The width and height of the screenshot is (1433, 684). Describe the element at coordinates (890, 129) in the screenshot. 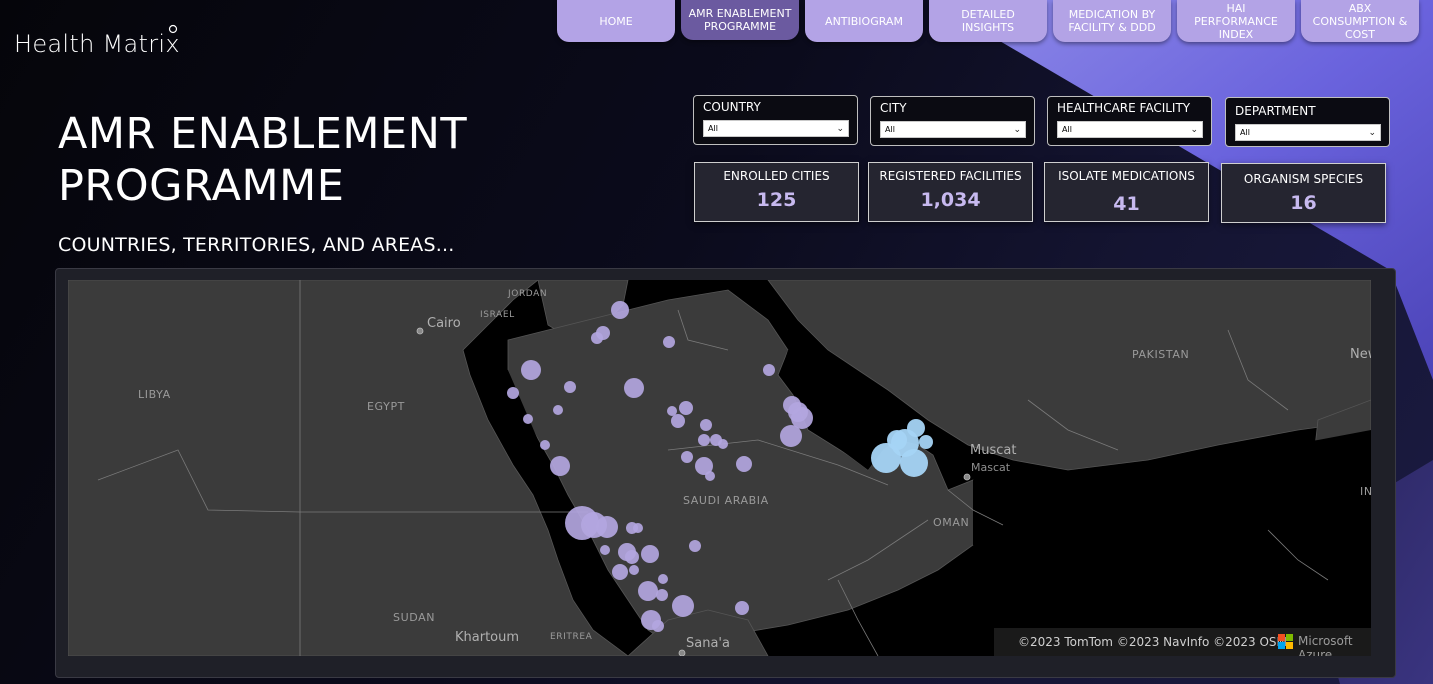

I see `city-selected-value: All` at that location.